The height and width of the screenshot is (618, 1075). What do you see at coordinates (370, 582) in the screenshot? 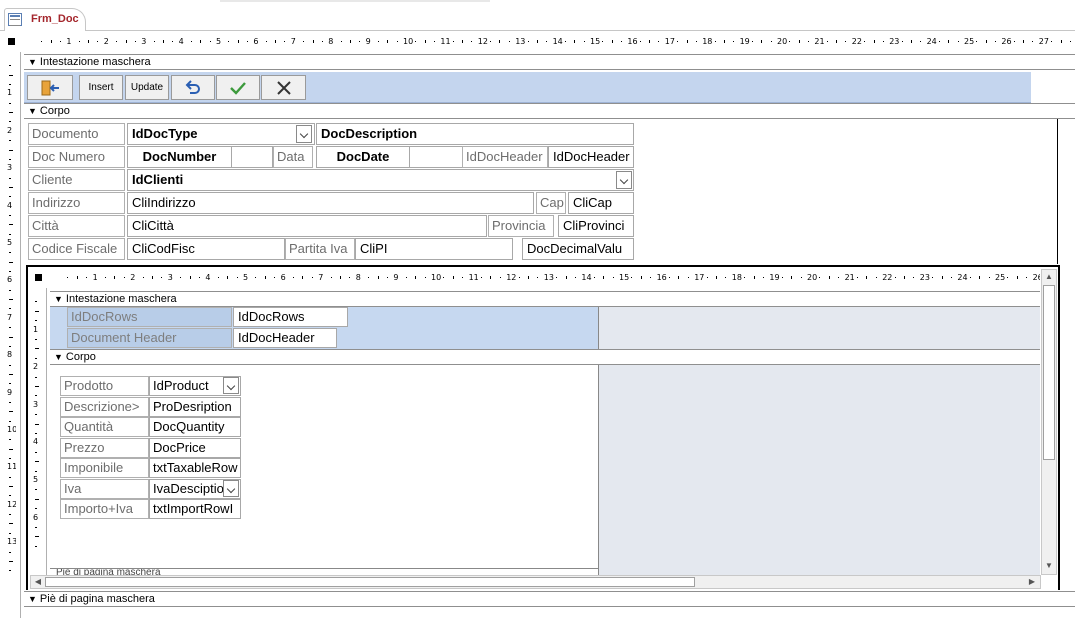
I see `horizontal-scroll-thumb` at bounding box center [370, 582].